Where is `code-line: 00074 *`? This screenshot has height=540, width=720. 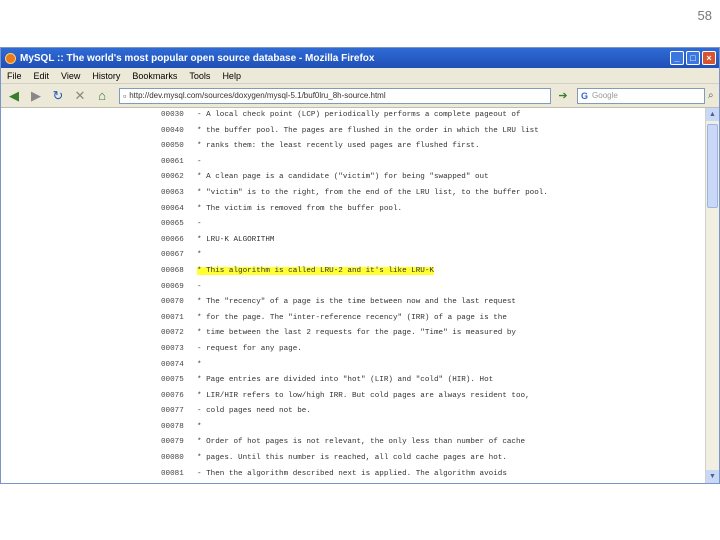 code-line: 00074 * is located at coordinates (341, 366).